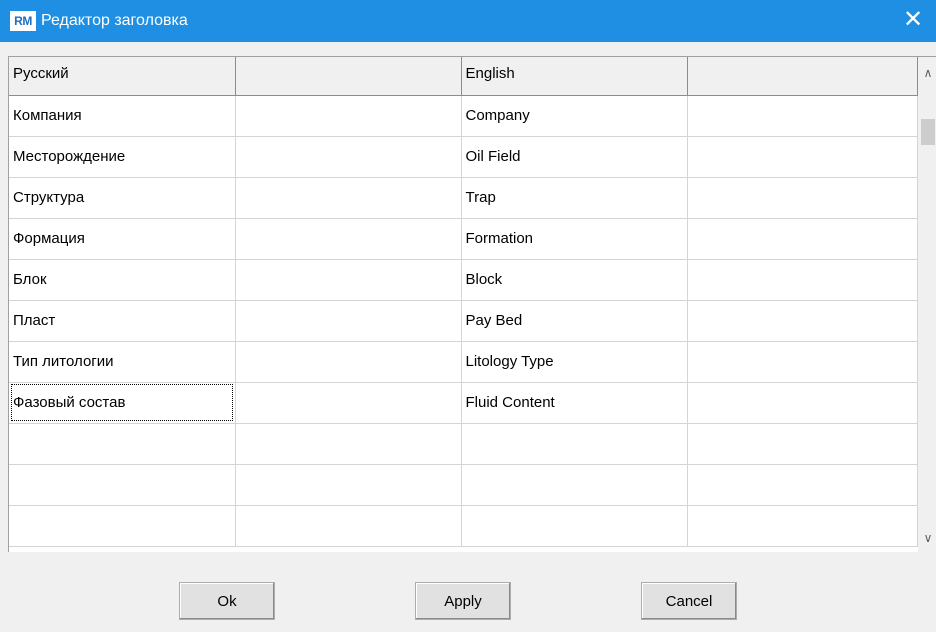 This screenshot has height=632, width=936. What do you see at coordinates (574, 403) in the screenshot?
I see `table-cell: Fluid Content` at bounding box center [574, 403].